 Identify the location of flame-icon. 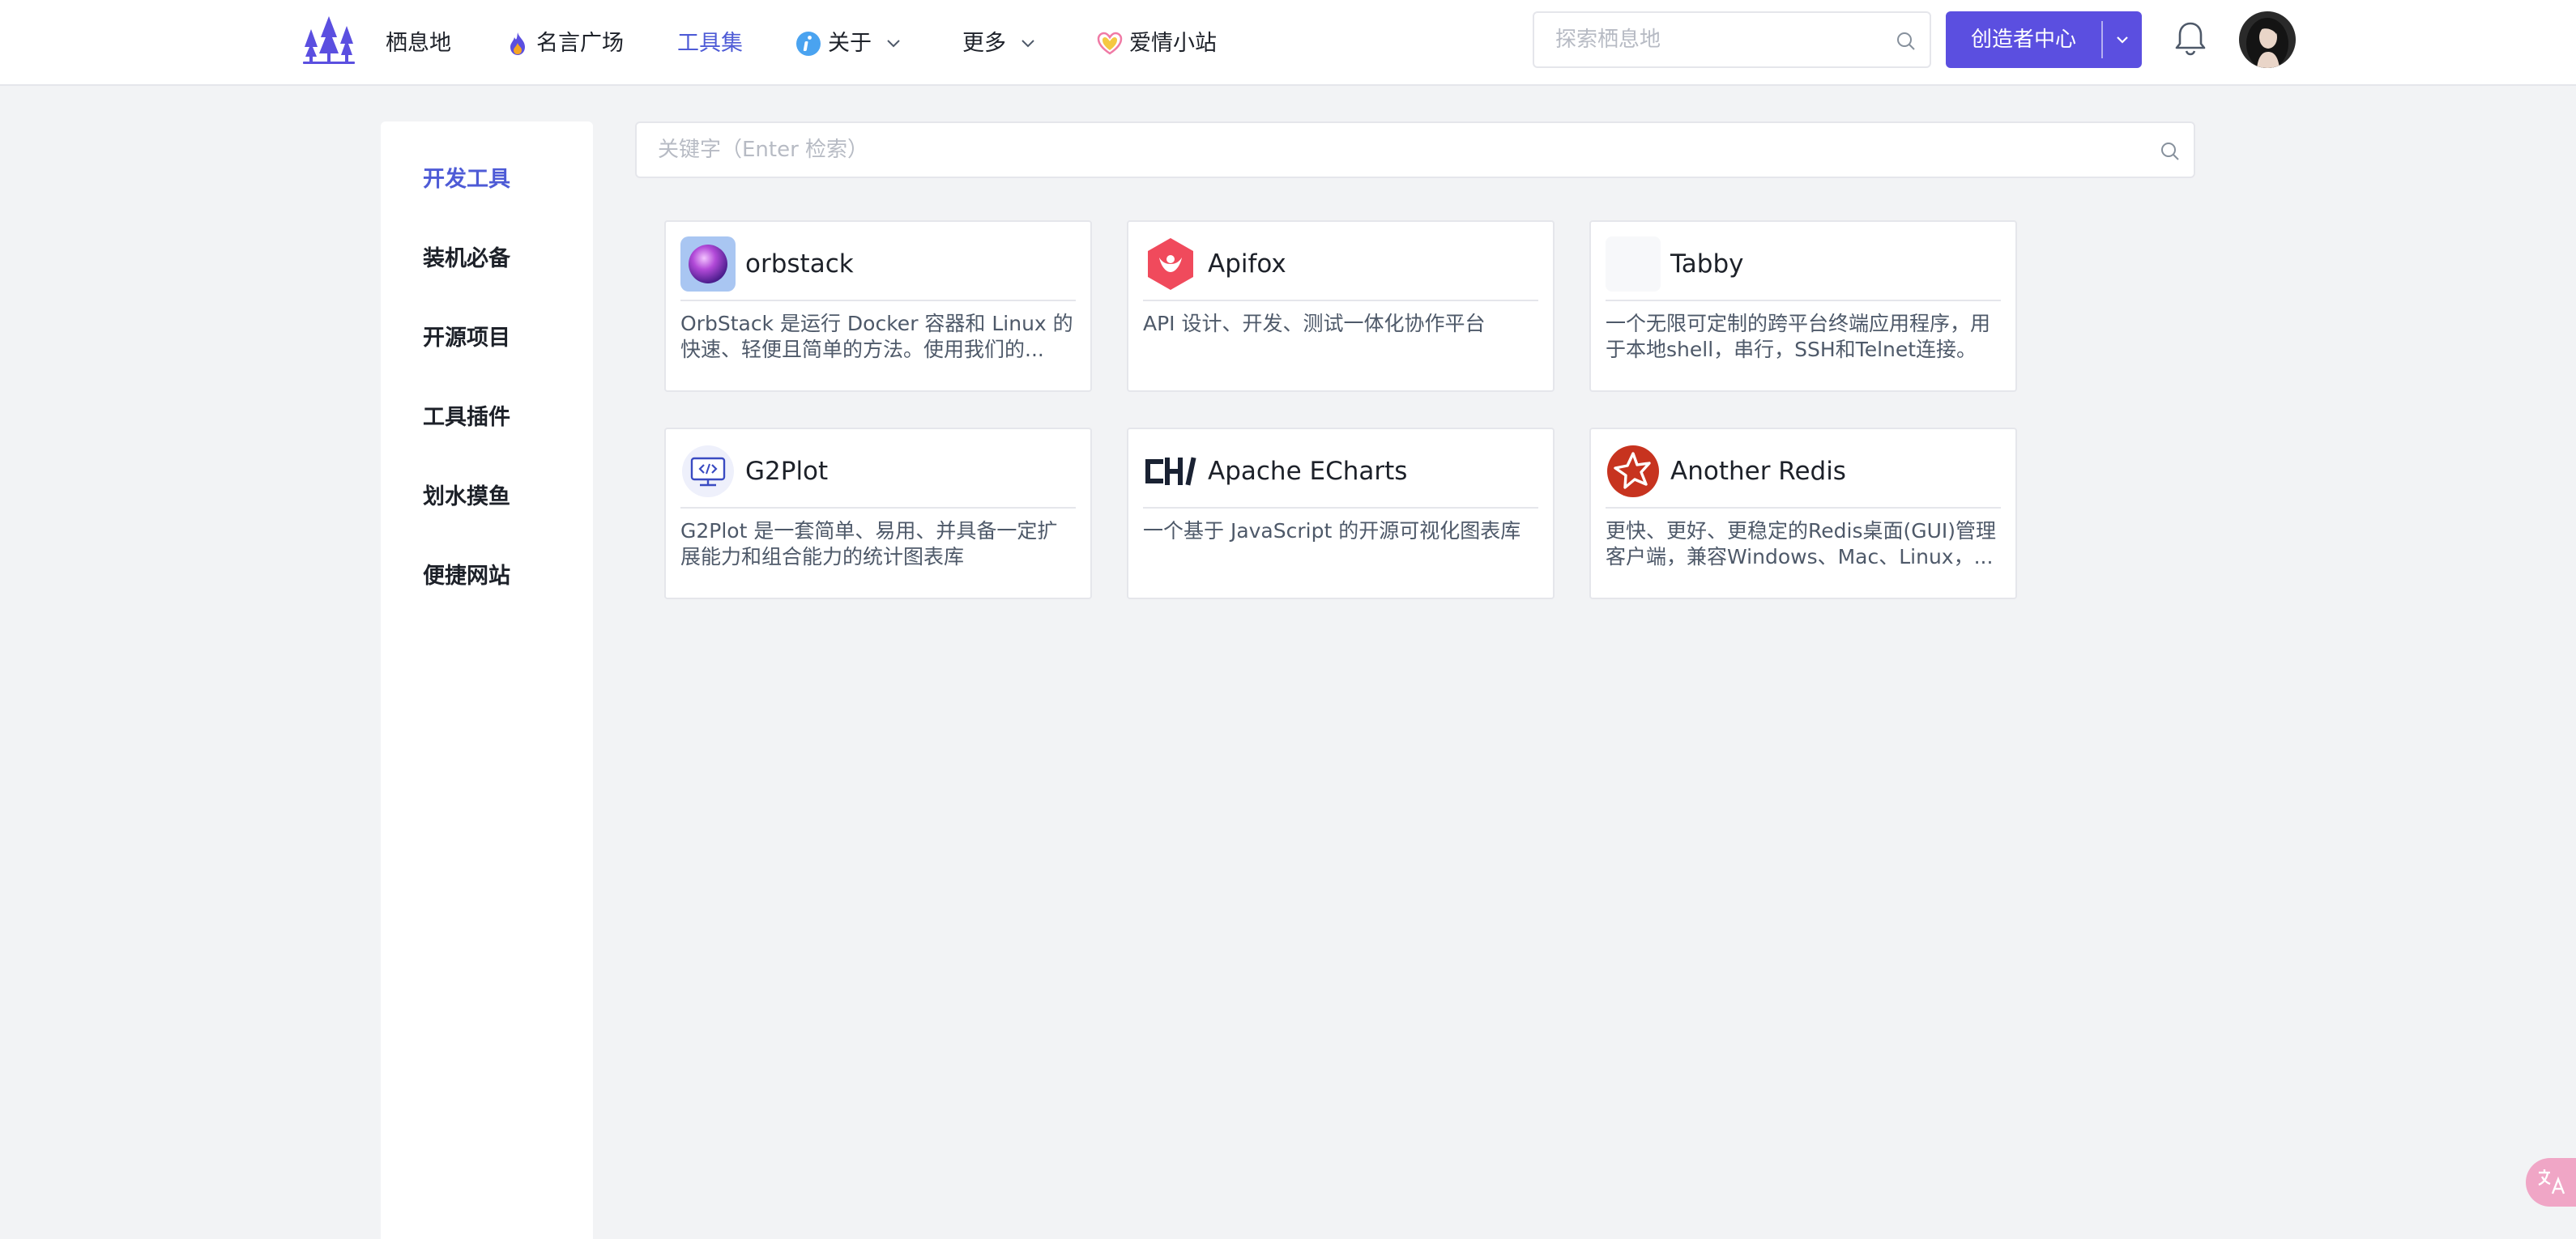
(518, 43).